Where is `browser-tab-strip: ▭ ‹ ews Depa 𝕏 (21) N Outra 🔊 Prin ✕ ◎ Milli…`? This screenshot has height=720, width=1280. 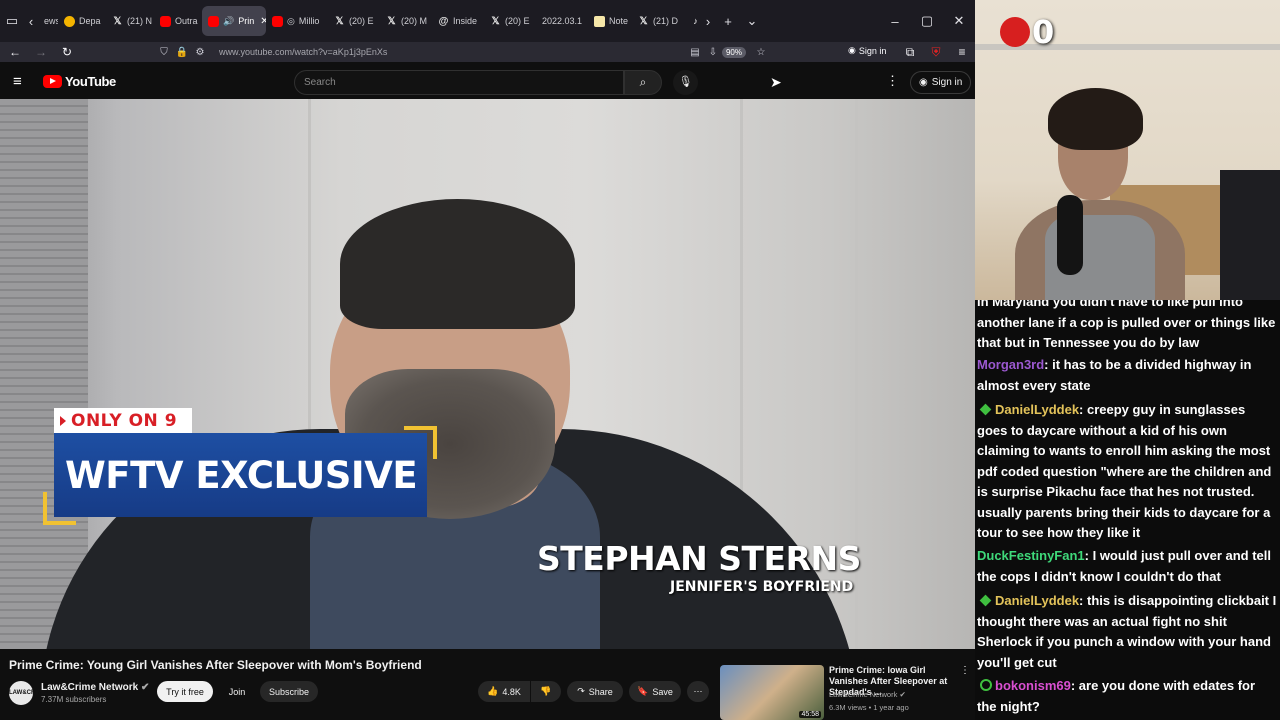
browser-tab-strip: ▭ ‹ ews Depa 𝕏 (21) N Outra 🔊 Prin ✕ ◎ Milli… is located at coordinates (487, 21).